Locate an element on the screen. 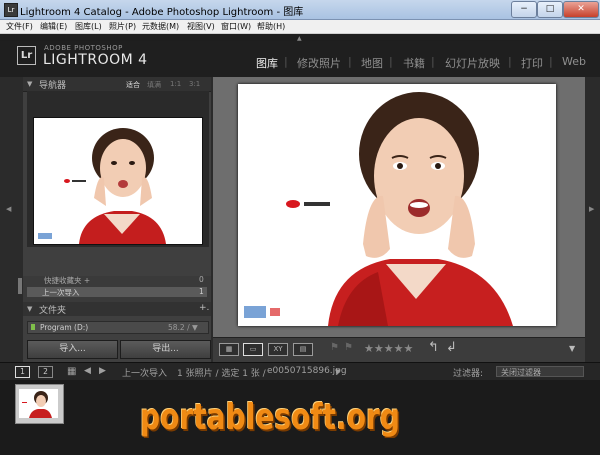 This screenshot has height=455, width=600. right-panel-toggle: ▶ is located at coordinates (592, 219).